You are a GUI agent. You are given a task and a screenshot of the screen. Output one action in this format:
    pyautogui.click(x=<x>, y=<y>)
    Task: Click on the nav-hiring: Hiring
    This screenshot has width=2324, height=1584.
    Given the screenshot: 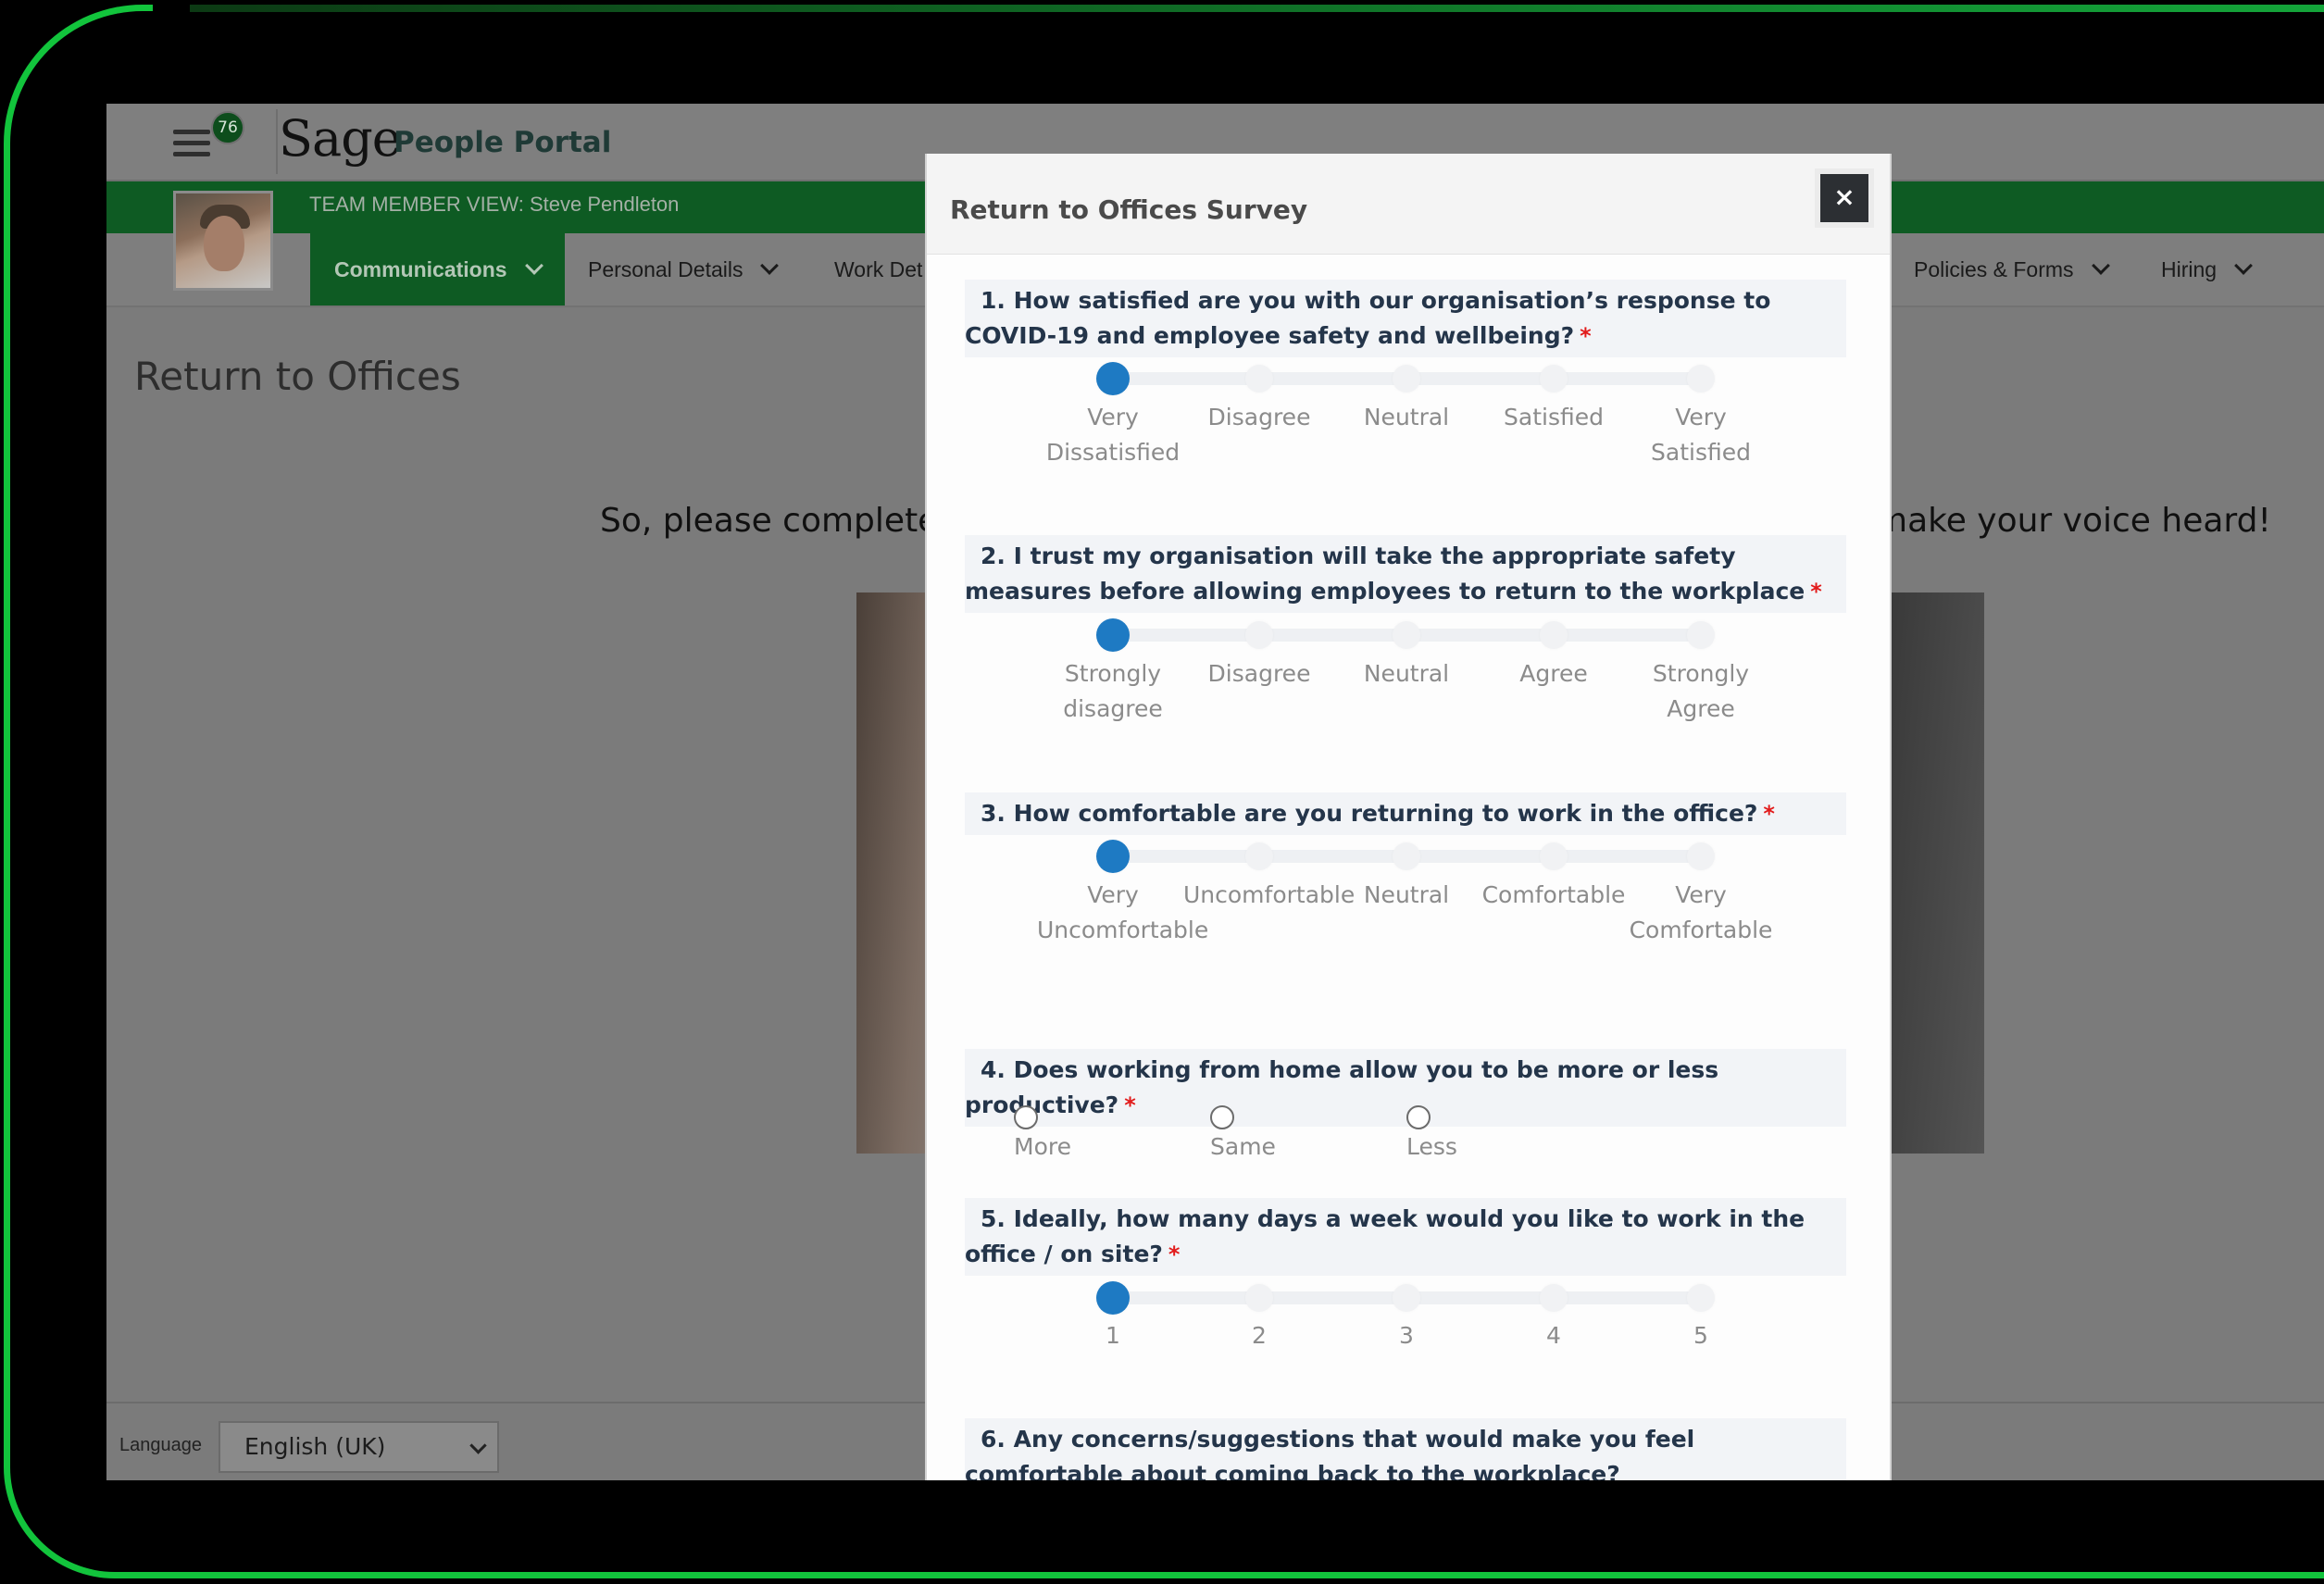 What is the action you would take?
    pyautogui.click(x=2207, y=269)
    